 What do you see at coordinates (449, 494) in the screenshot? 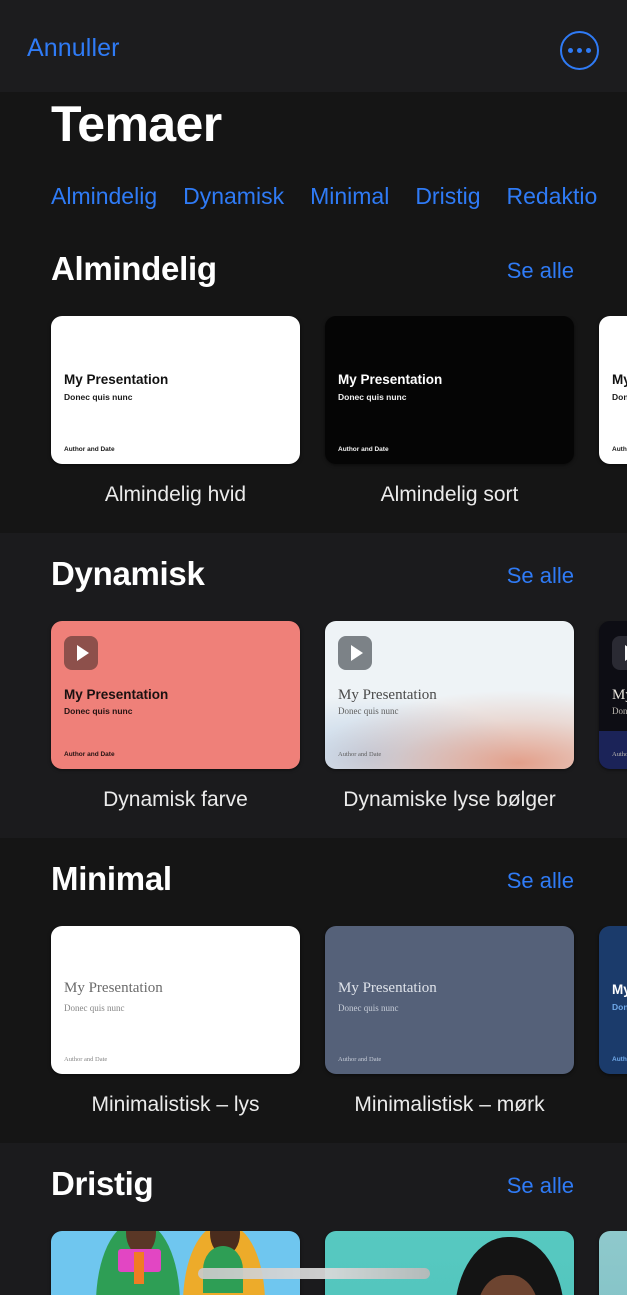
I see `theme-card-caption: Almindelig sort` at bounding box center [449, 494].